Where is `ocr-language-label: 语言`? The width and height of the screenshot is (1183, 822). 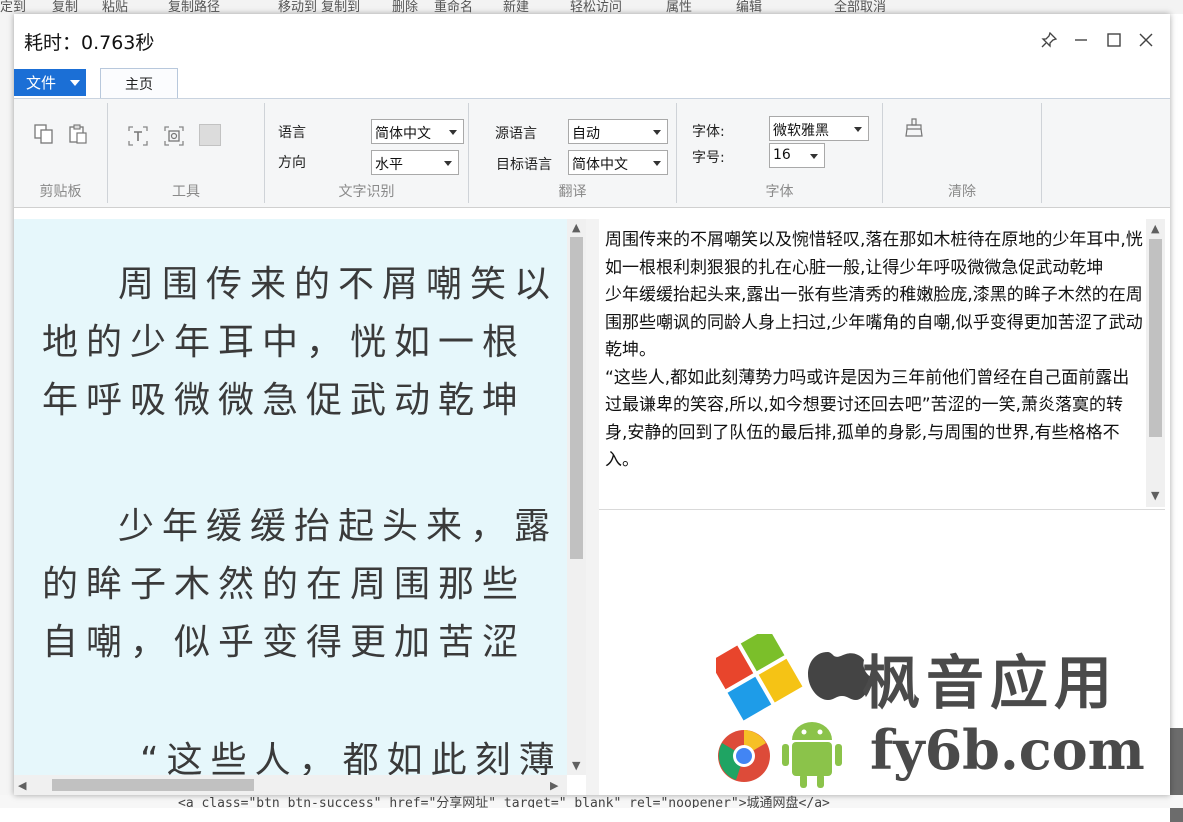 ocr-language-label: 语言 is located at coordinates (292, 133).